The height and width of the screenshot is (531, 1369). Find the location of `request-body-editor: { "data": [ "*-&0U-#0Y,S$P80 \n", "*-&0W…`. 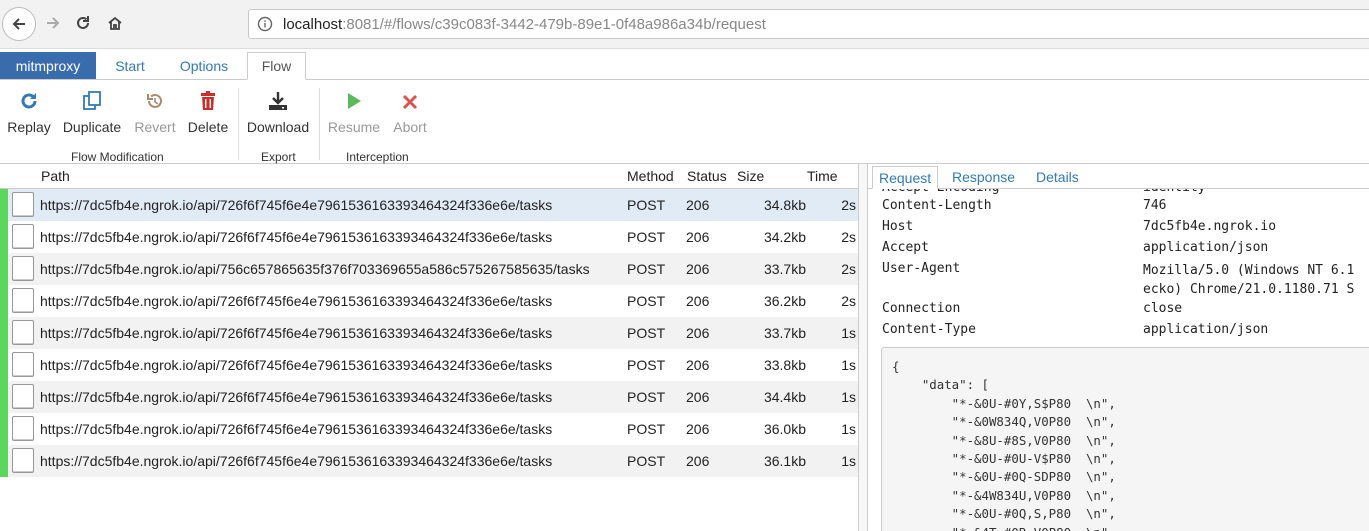

request-body-editor: { "data": [ "*-&0U-#0Y,S$P80 \n", "*-&0W… is located at coordinates (1125, 439).